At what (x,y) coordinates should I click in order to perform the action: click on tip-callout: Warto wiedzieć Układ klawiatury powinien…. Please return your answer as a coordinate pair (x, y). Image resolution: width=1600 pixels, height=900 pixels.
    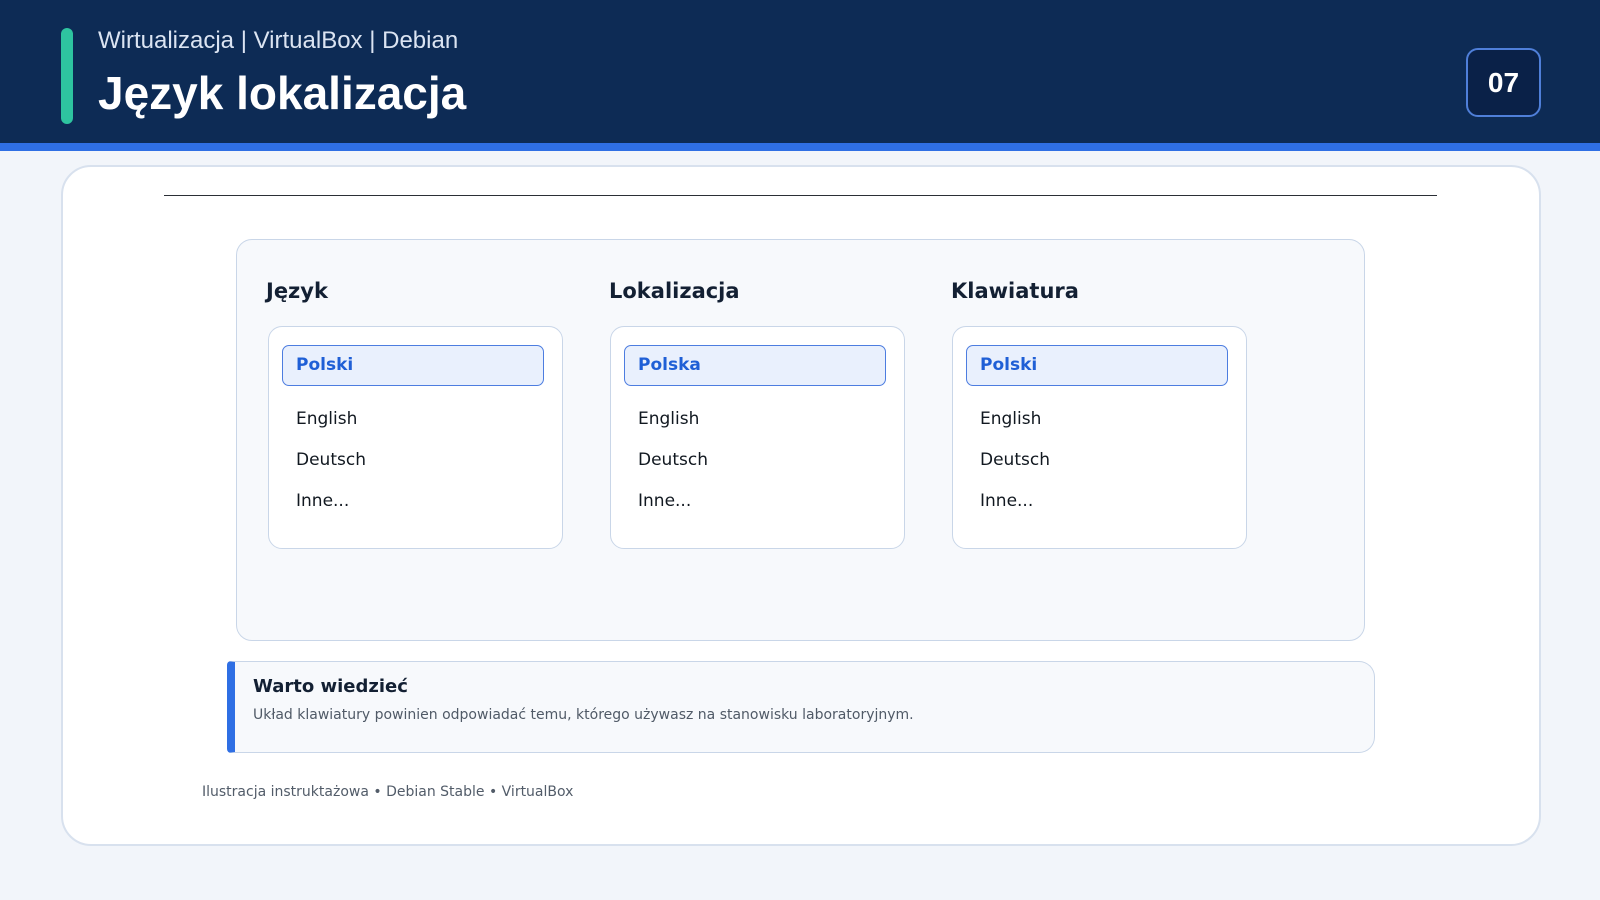
    Looking at the image, I should click on (801, 707).